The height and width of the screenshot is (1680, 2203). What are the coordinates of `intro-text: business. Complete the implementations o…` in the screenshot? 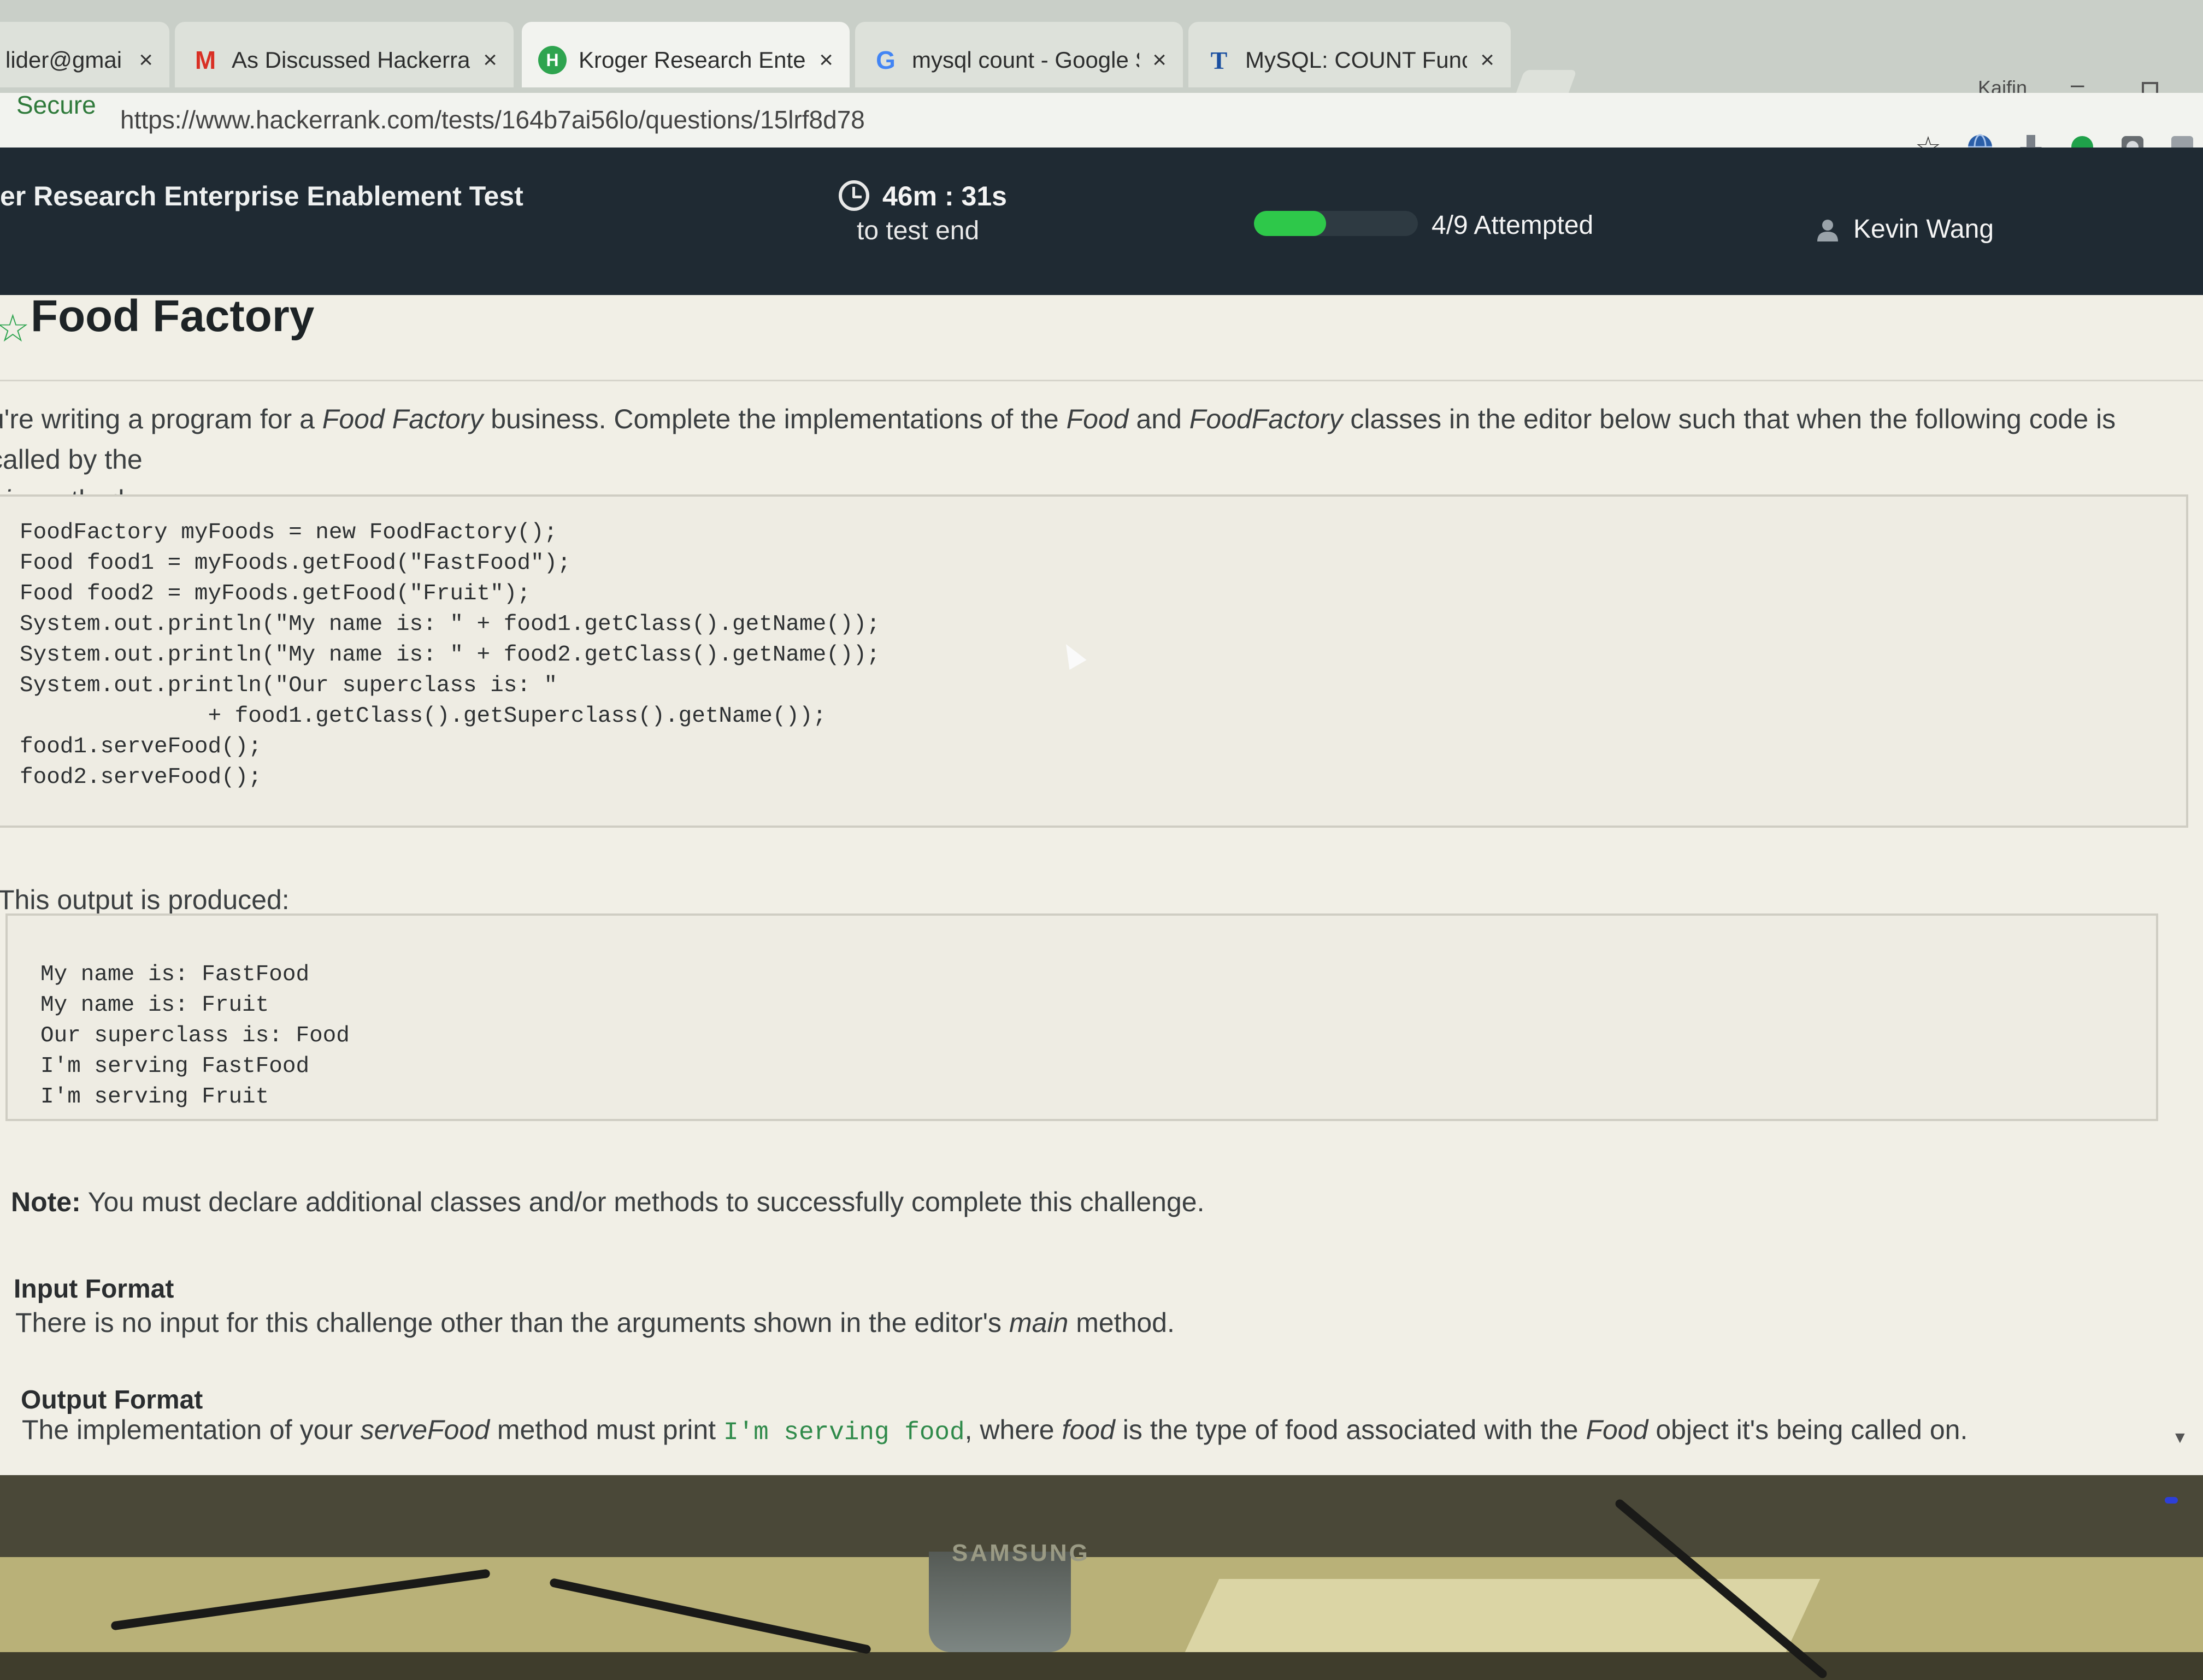 It's located at (775, 419).